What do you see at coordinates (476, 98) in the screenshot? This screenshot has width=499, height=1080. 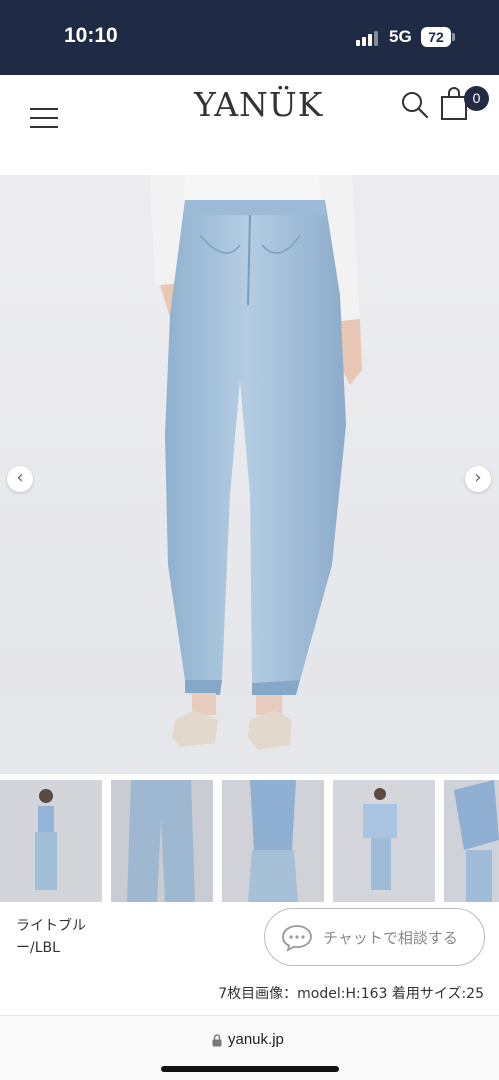 I see `cart-count-badge: 0` at bounding box center [476, 98].